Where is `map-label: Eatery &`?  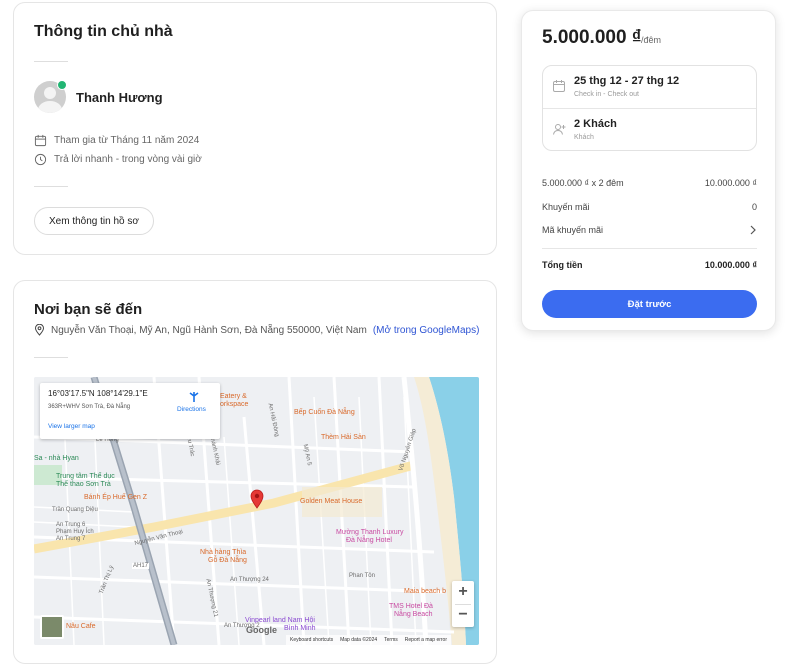
map-label: Eatery & is located at coordinates (233, 396).